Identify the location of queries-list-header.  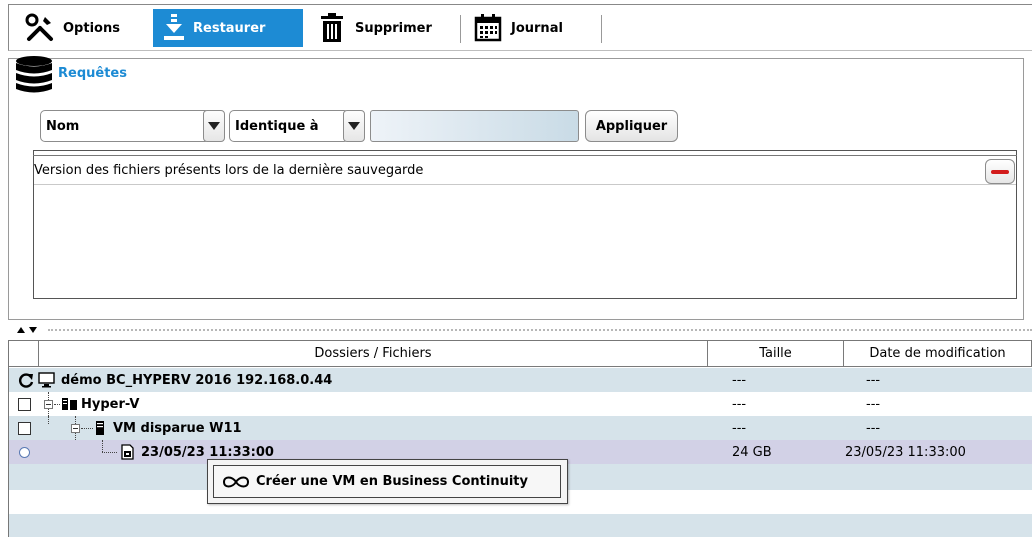
(525, 153).